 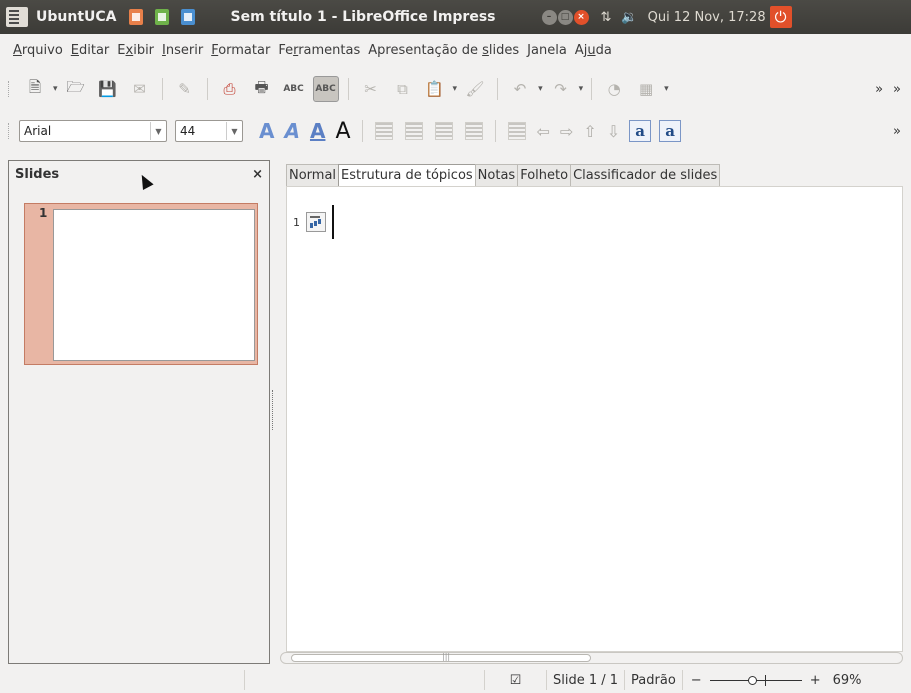 I want to click on align-center-icon, so click(x=413, y=131).